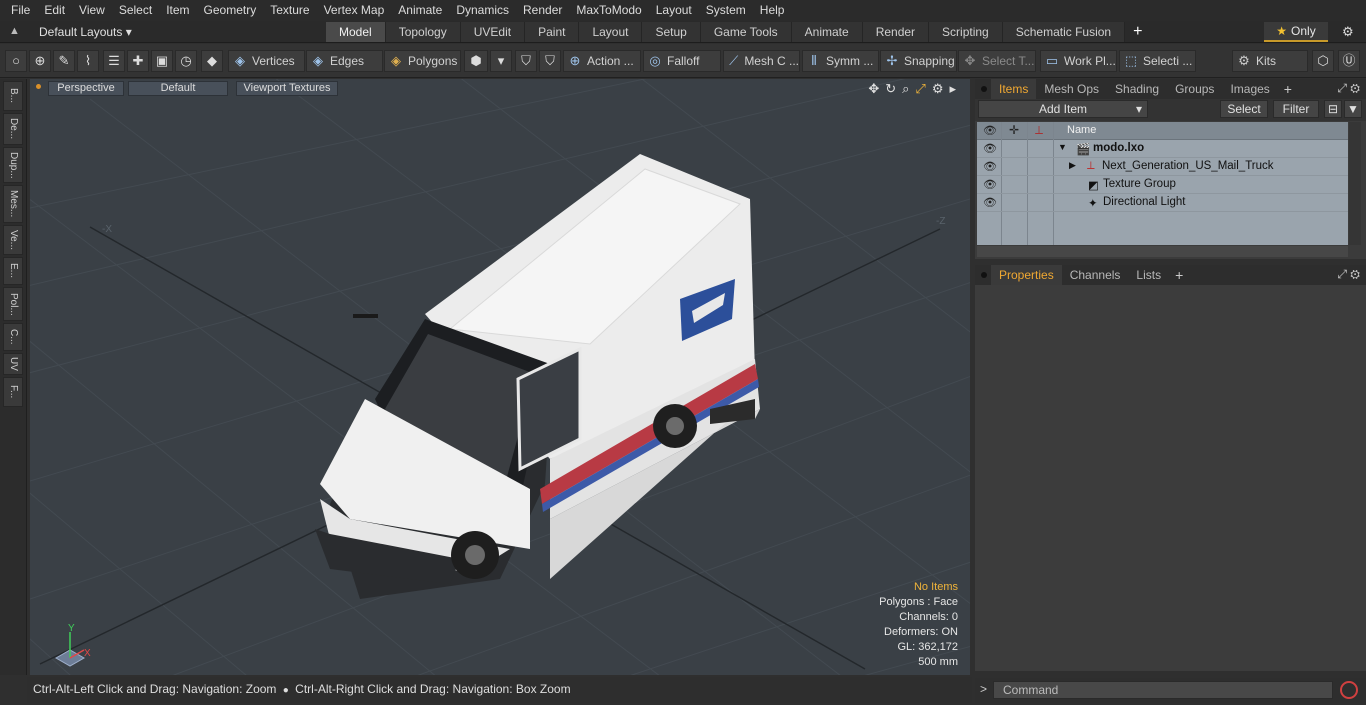  What do you see at coordinates (1296, 109) in the screenshot?
I see `filter-button: Filter` at bounding box center [1296, 109].